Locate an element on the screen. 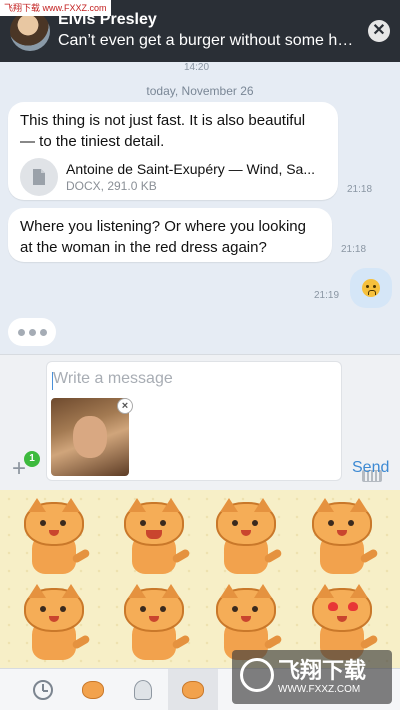  watermark-url: WWW.FXXZ.COM is located at coordinates (319, 689).